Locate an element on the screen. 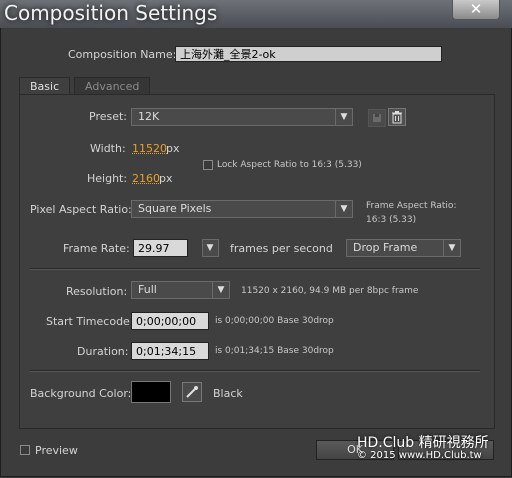 The width and height of the screenshot is (512, 478). preview-label: Preview is located at coordinates (56, 450).